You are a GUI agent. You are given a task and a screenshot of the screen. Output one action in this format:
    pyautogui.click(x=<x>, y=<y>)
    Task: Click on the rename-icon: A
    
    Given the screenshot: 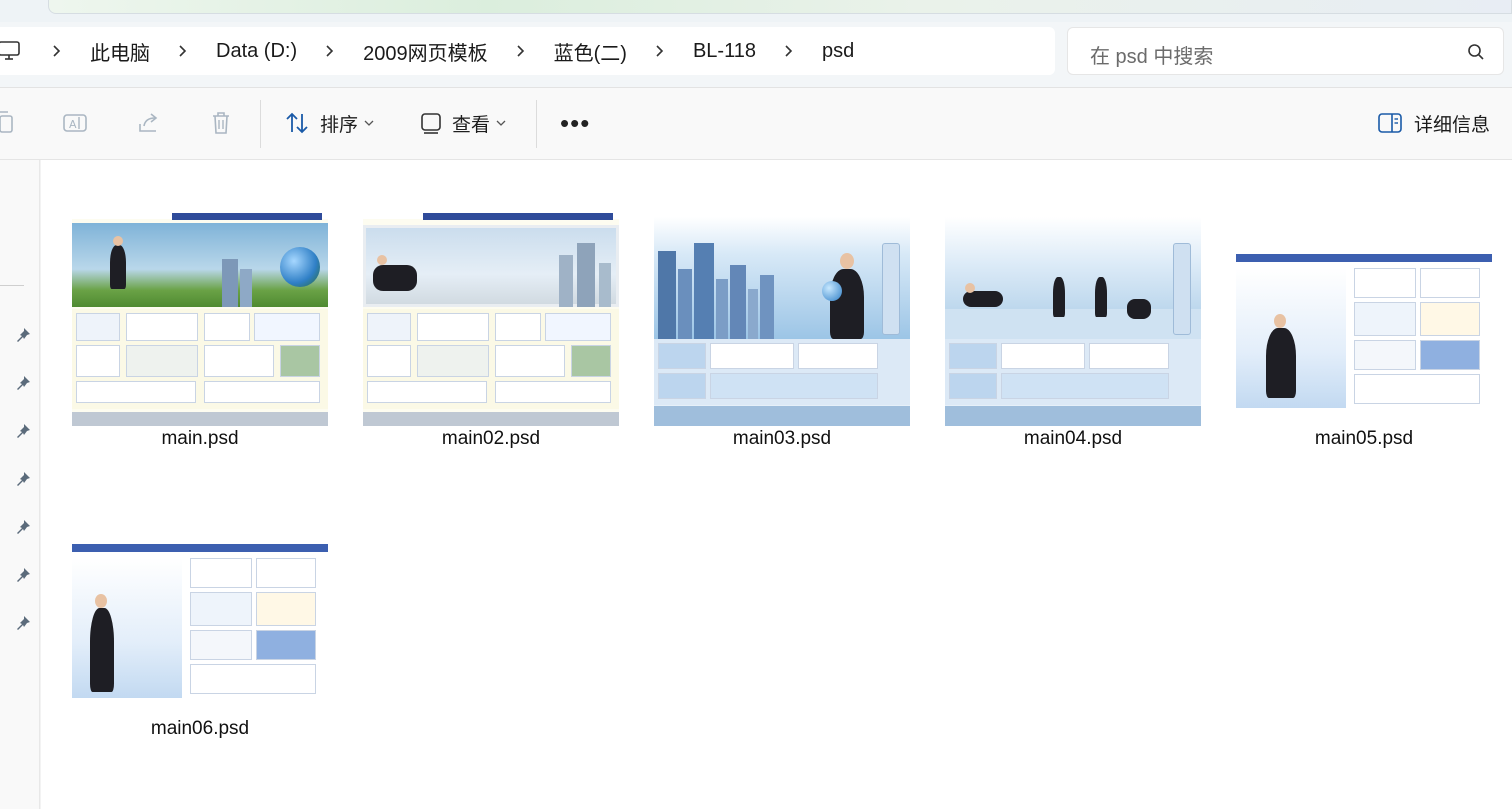 What is the action you would take?
    pyautogui.click(x=75, y=123)
    